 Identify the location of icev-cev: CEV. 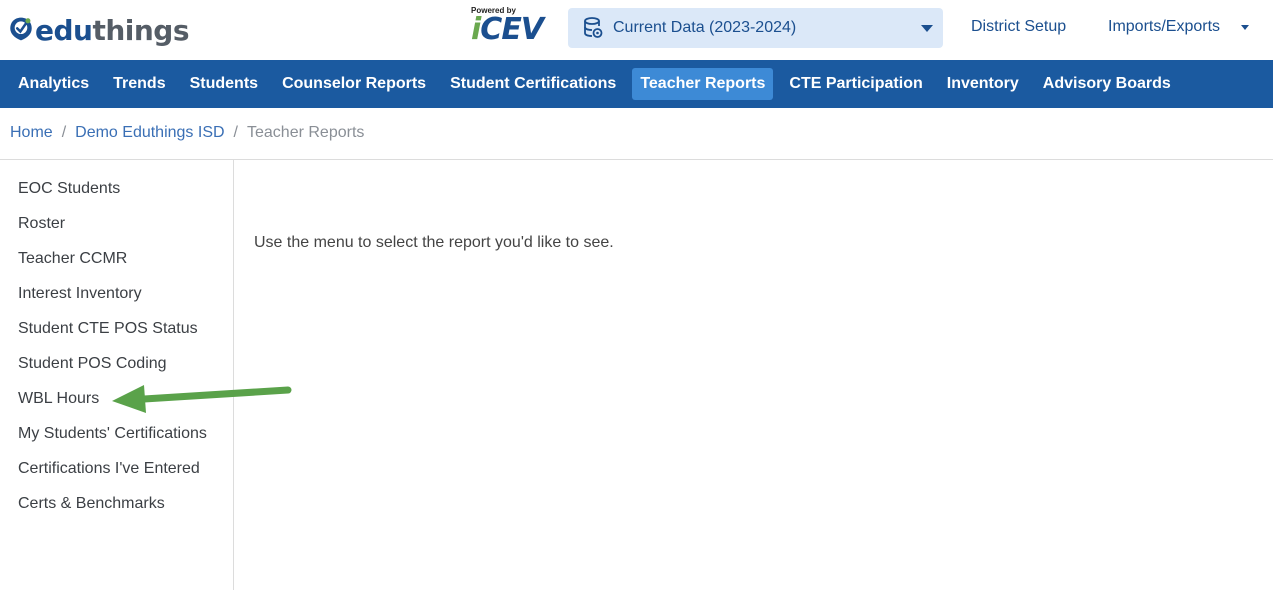
(512, 29).